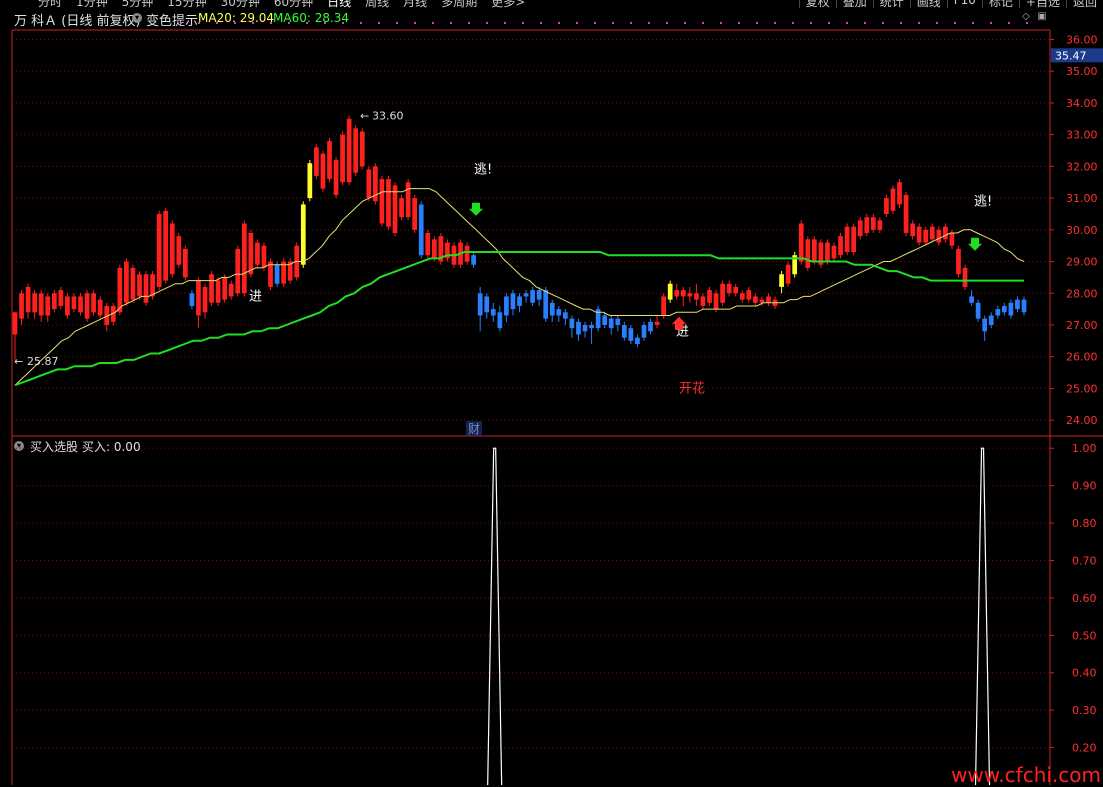  I want to click on y-tick-label: 34.00, so click(1082, 103).